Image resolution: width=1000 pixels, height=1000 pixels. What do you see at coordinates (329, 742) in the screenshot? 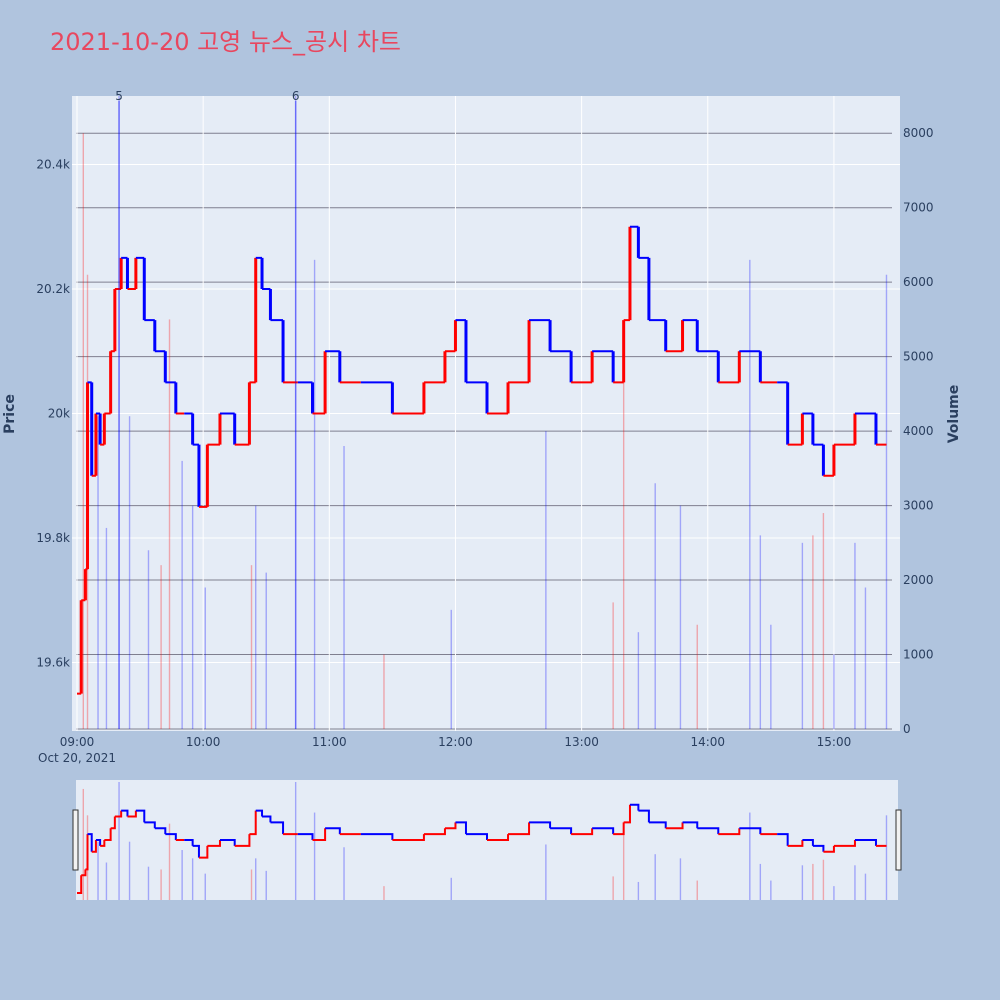
I see `time-tick-label: 11:00` at bounding box center [329, 742].